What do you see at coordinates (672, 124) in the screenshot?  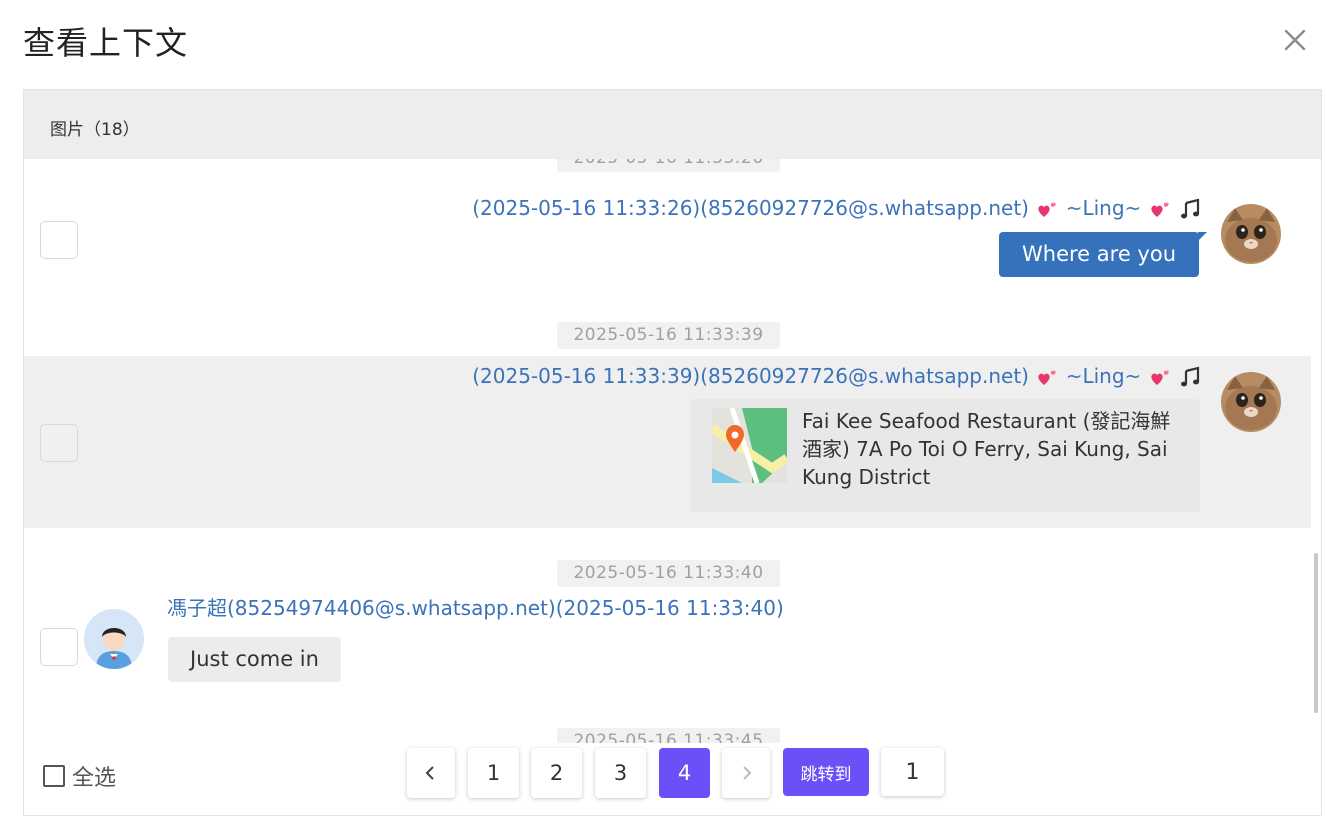 I see `panel-header: 图片（18）` at bounding box center [672, 124].